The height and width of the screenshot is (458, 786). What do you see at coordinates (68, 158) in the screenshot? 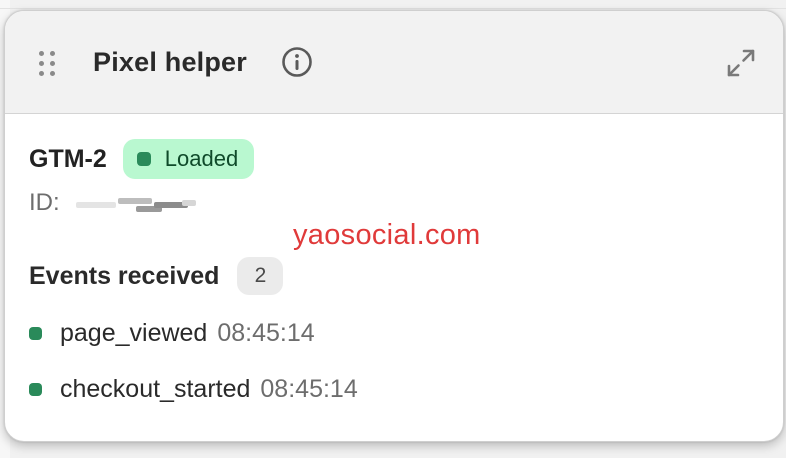
I see `tag-name: GTM-2` at bounding box center [68, 158].